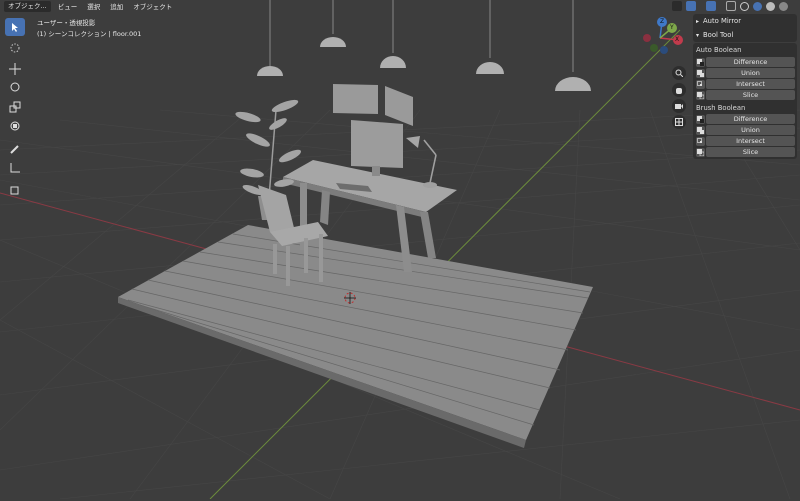 The height and width of the screenshot is (501, 800). What do you see at coordinates (757, 6) in the screenshot?
I see `solid-shading-icon` at bounding box center [757, 6].